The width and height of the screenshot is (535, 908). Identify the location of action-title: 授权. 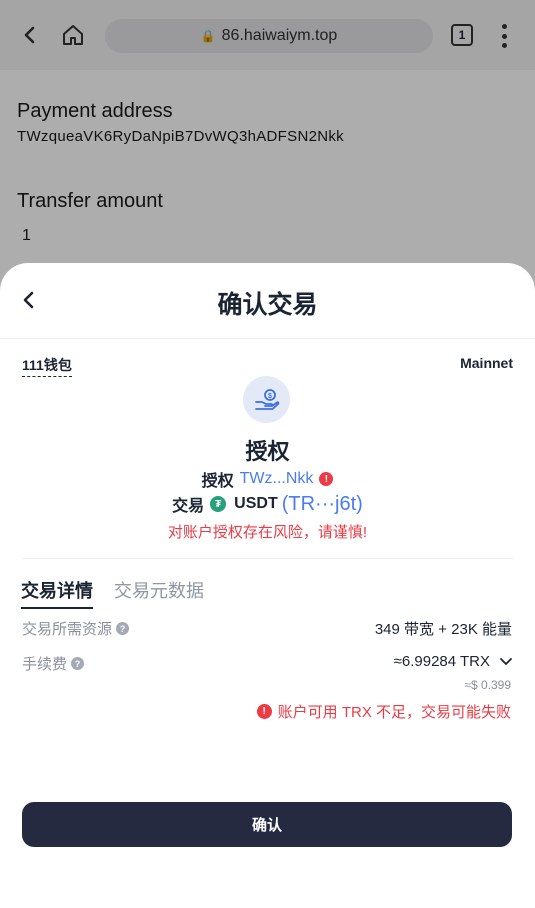
(267, 451).